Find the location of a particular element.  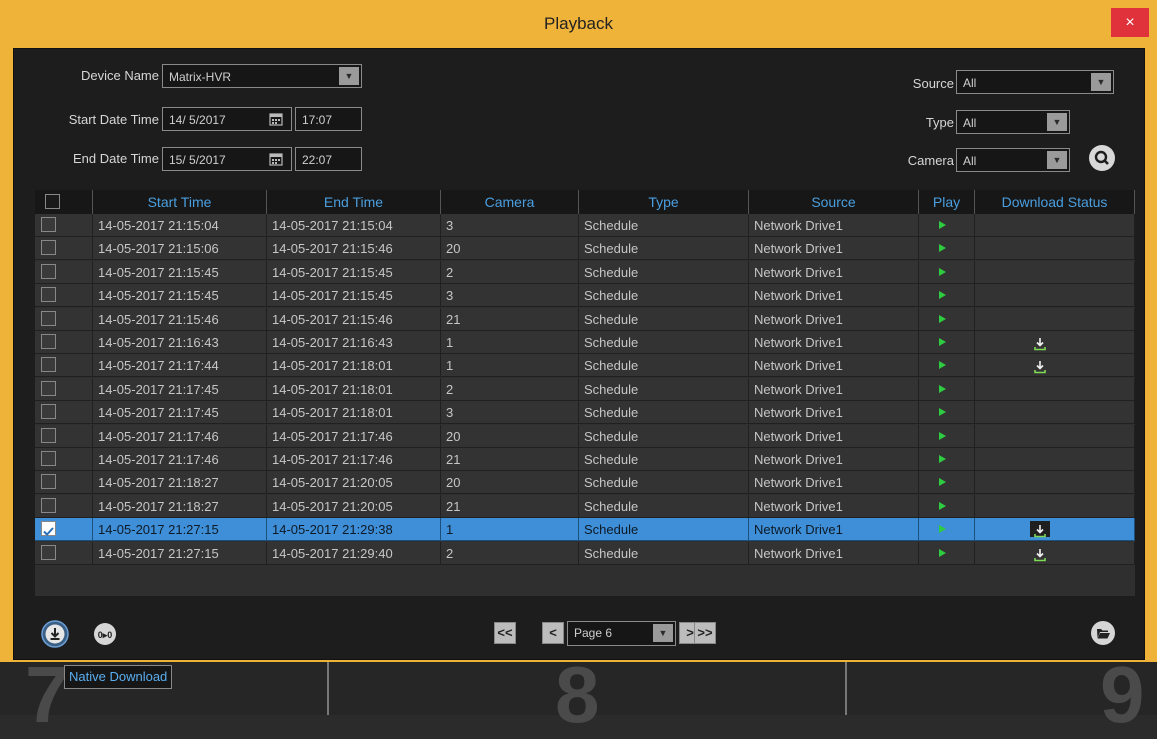

header-type: Type is located at coordinates (664, 202).